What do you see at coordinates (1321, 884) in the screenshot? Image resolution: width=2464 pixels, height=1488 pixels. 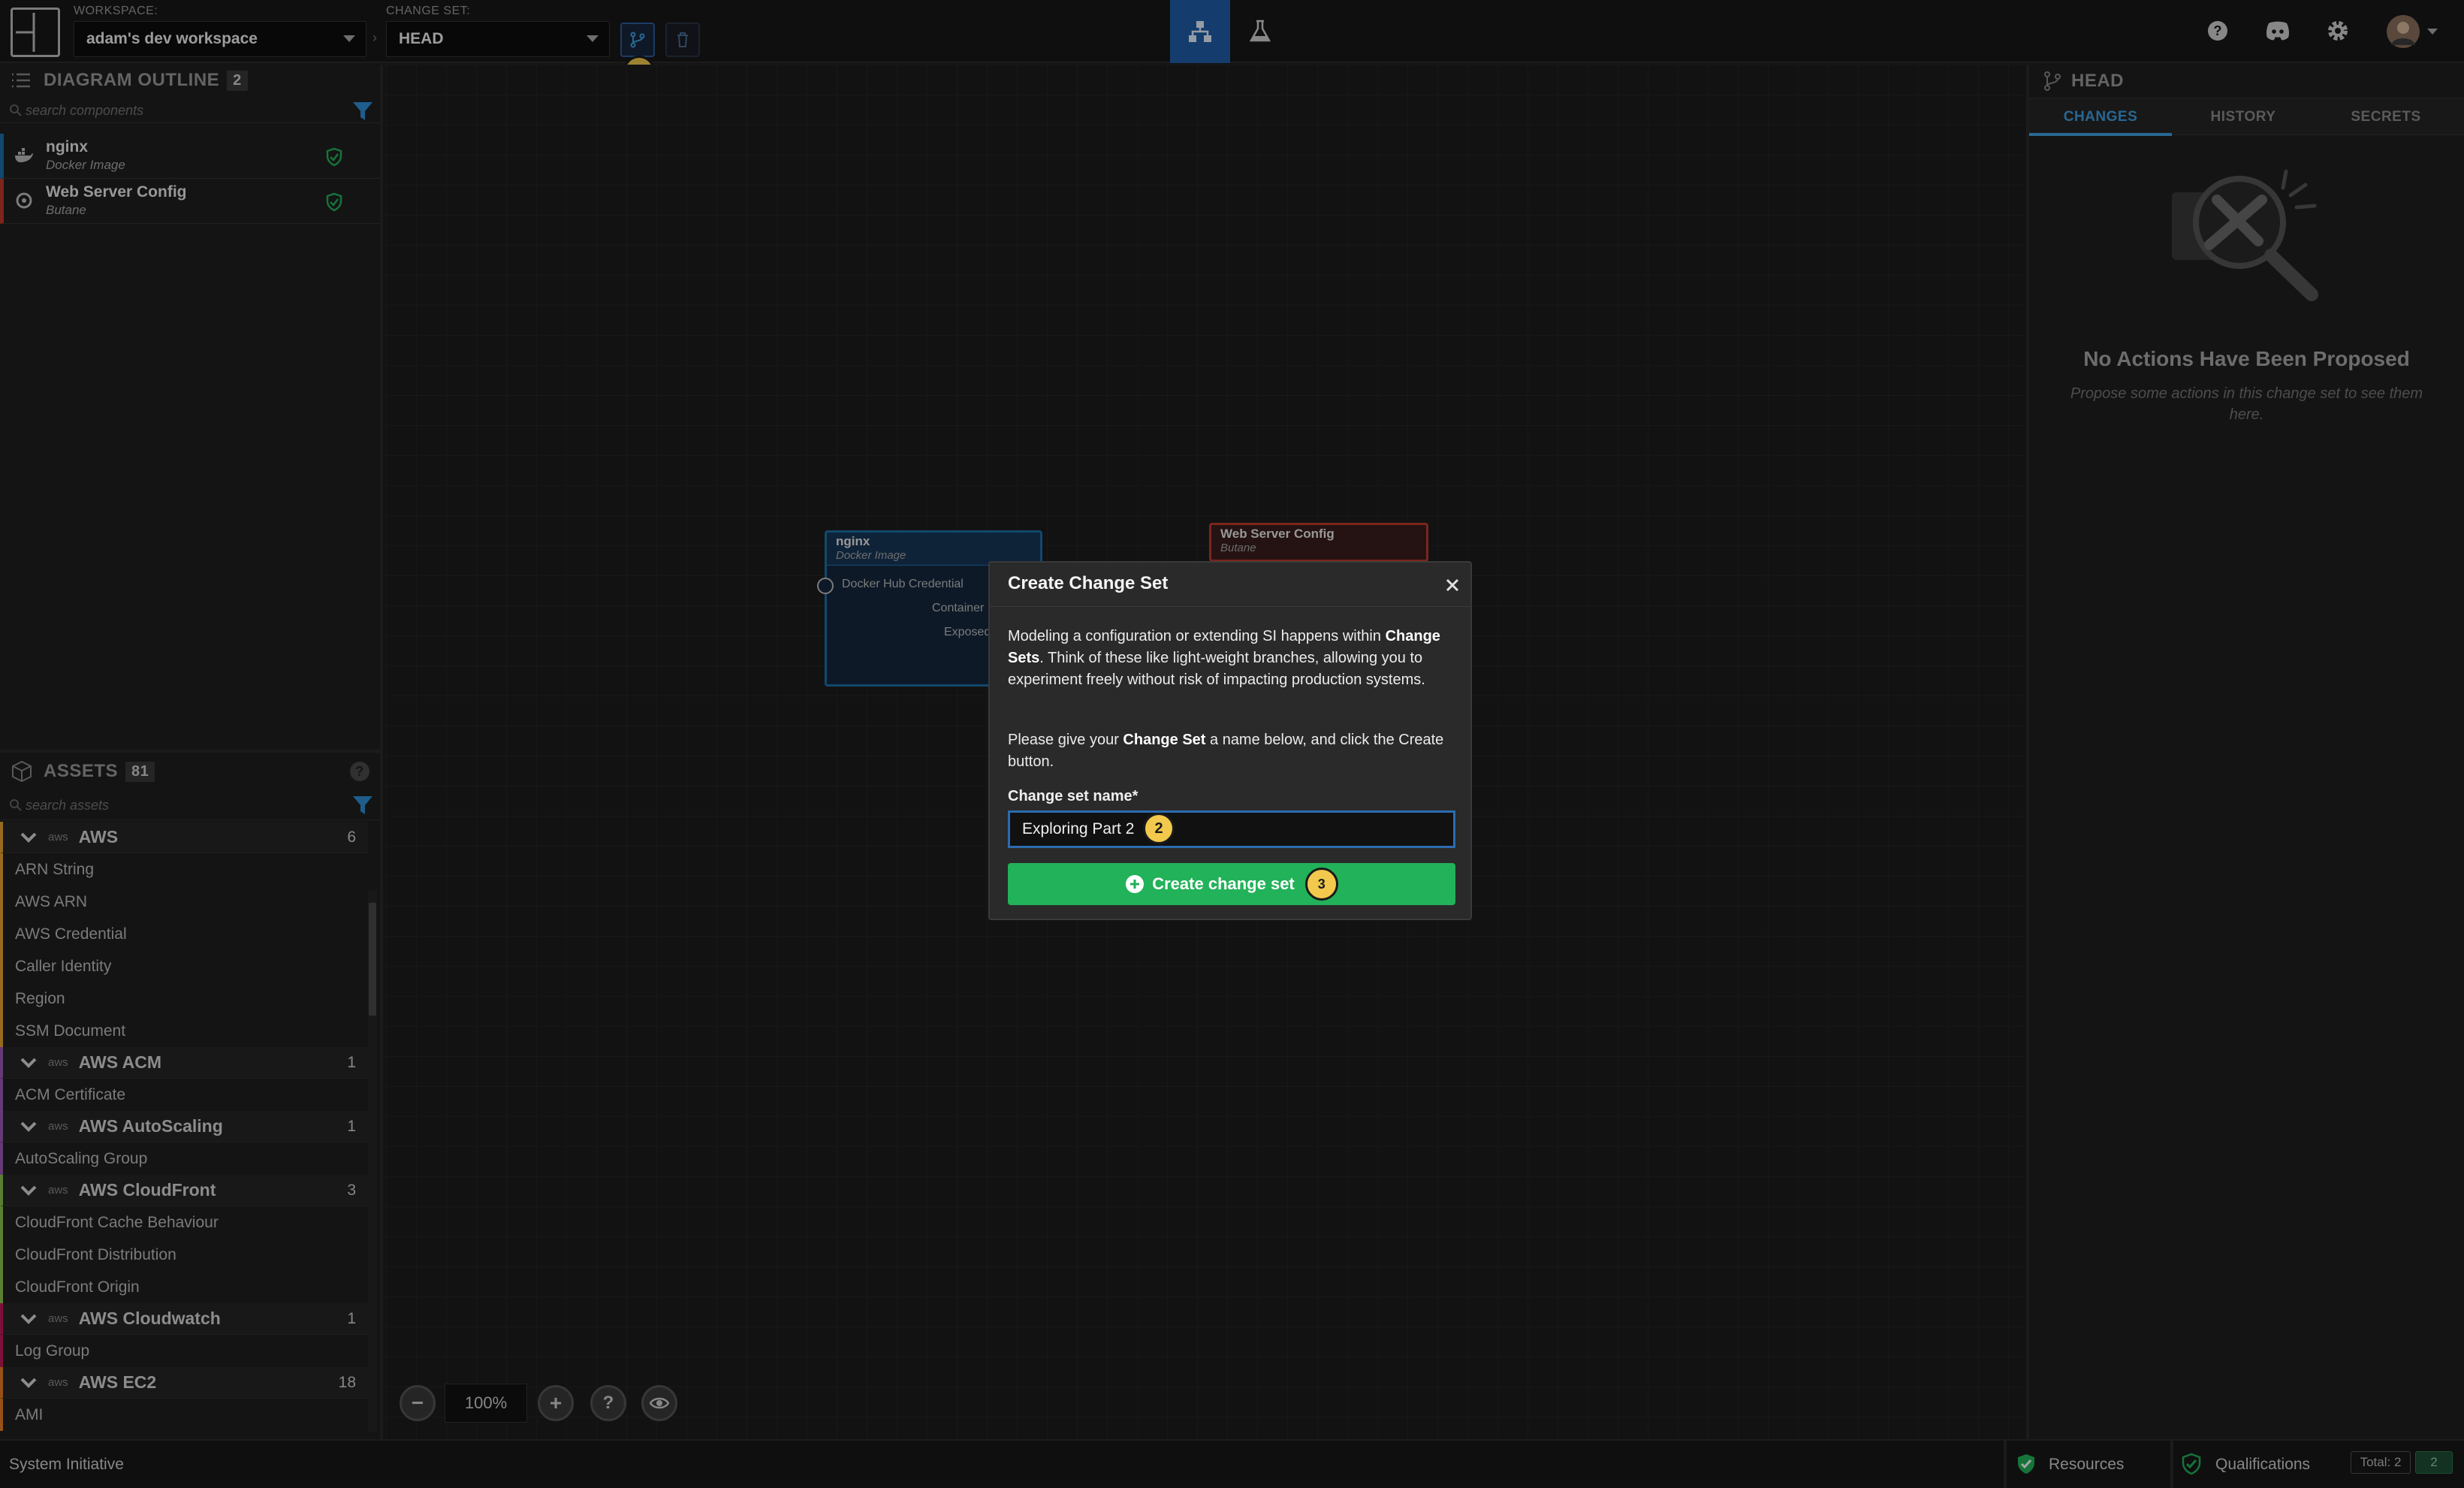 I see `step-badge-3: 3` at bounding box center [1321, 884].